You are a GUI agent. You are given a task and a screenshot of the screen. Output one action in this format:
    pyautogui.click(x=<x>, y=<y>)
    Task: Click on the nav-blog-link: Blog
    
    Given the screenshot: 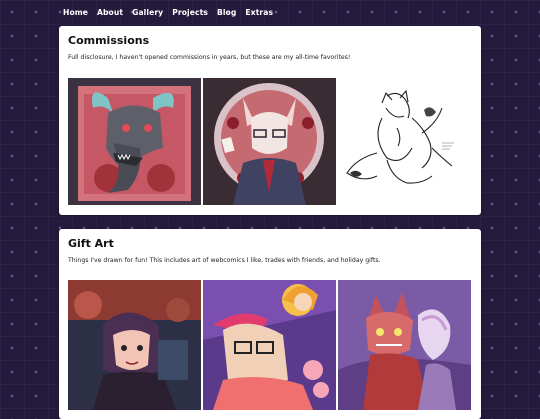 What is the action you would take?
    pyautogui.click(x=226, y=12)
    